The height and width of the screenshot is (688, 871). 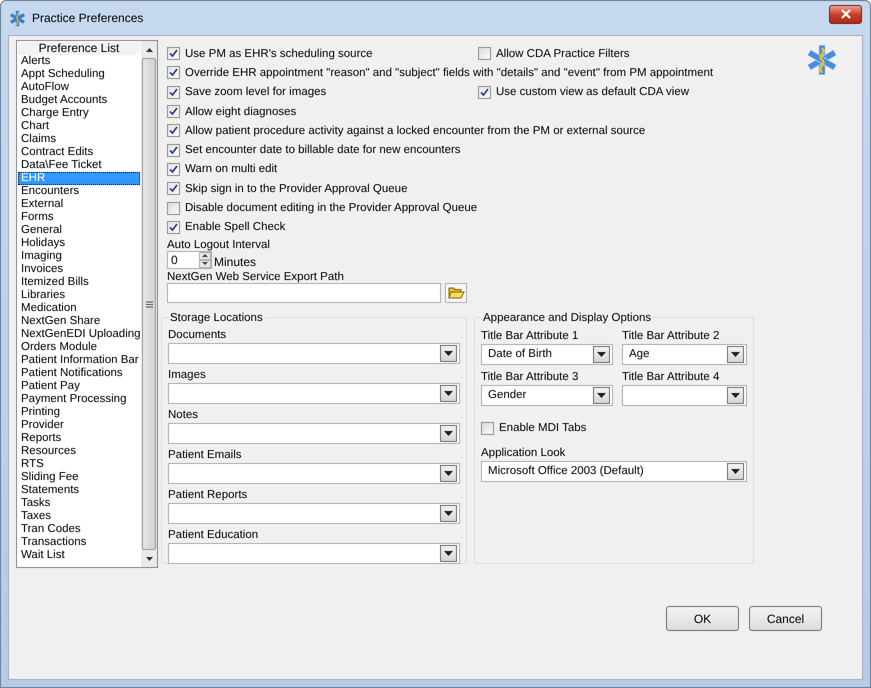 What do you see at coordinates (303, 92) in the screenshot?
I see `checkbox-option: Save zoom level for images` at bounding box center [303, 92].